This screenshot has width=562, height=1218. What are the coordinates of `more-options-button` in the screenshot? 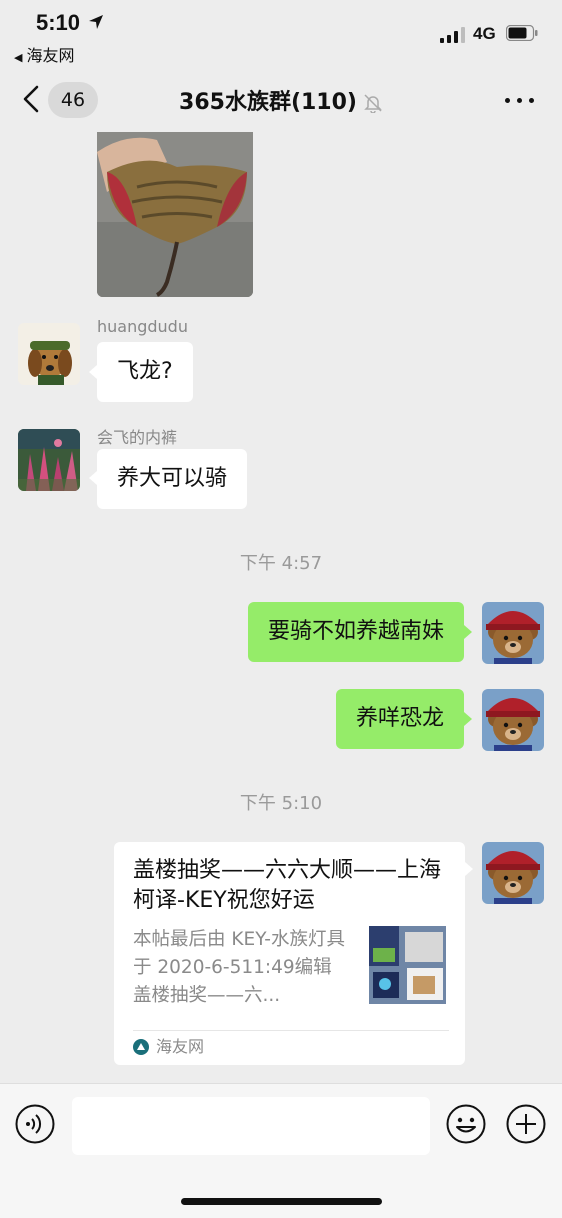 It's located at (520, 100).